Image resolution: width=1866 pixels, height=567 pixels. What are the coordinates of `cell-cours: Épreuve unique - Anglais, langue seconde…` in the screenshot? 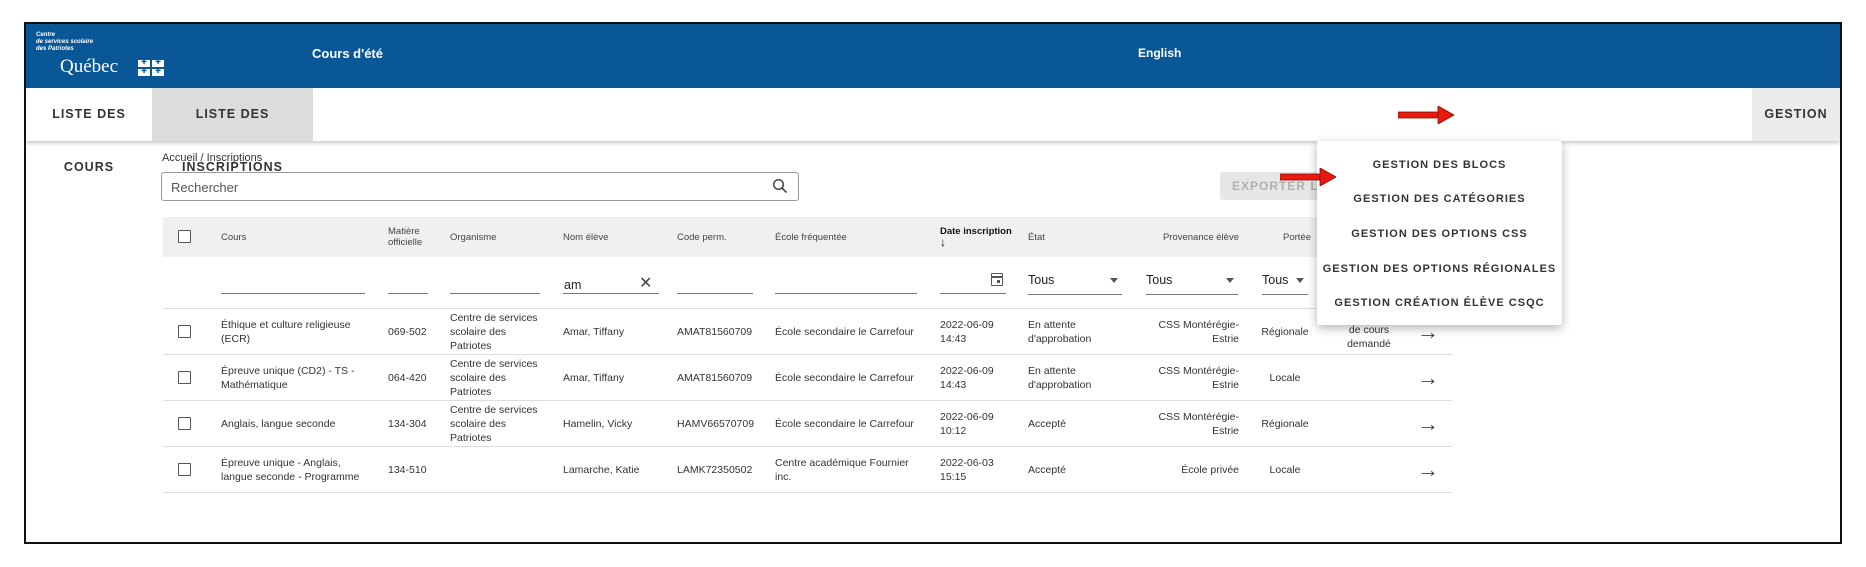 It's located at (290, 470).